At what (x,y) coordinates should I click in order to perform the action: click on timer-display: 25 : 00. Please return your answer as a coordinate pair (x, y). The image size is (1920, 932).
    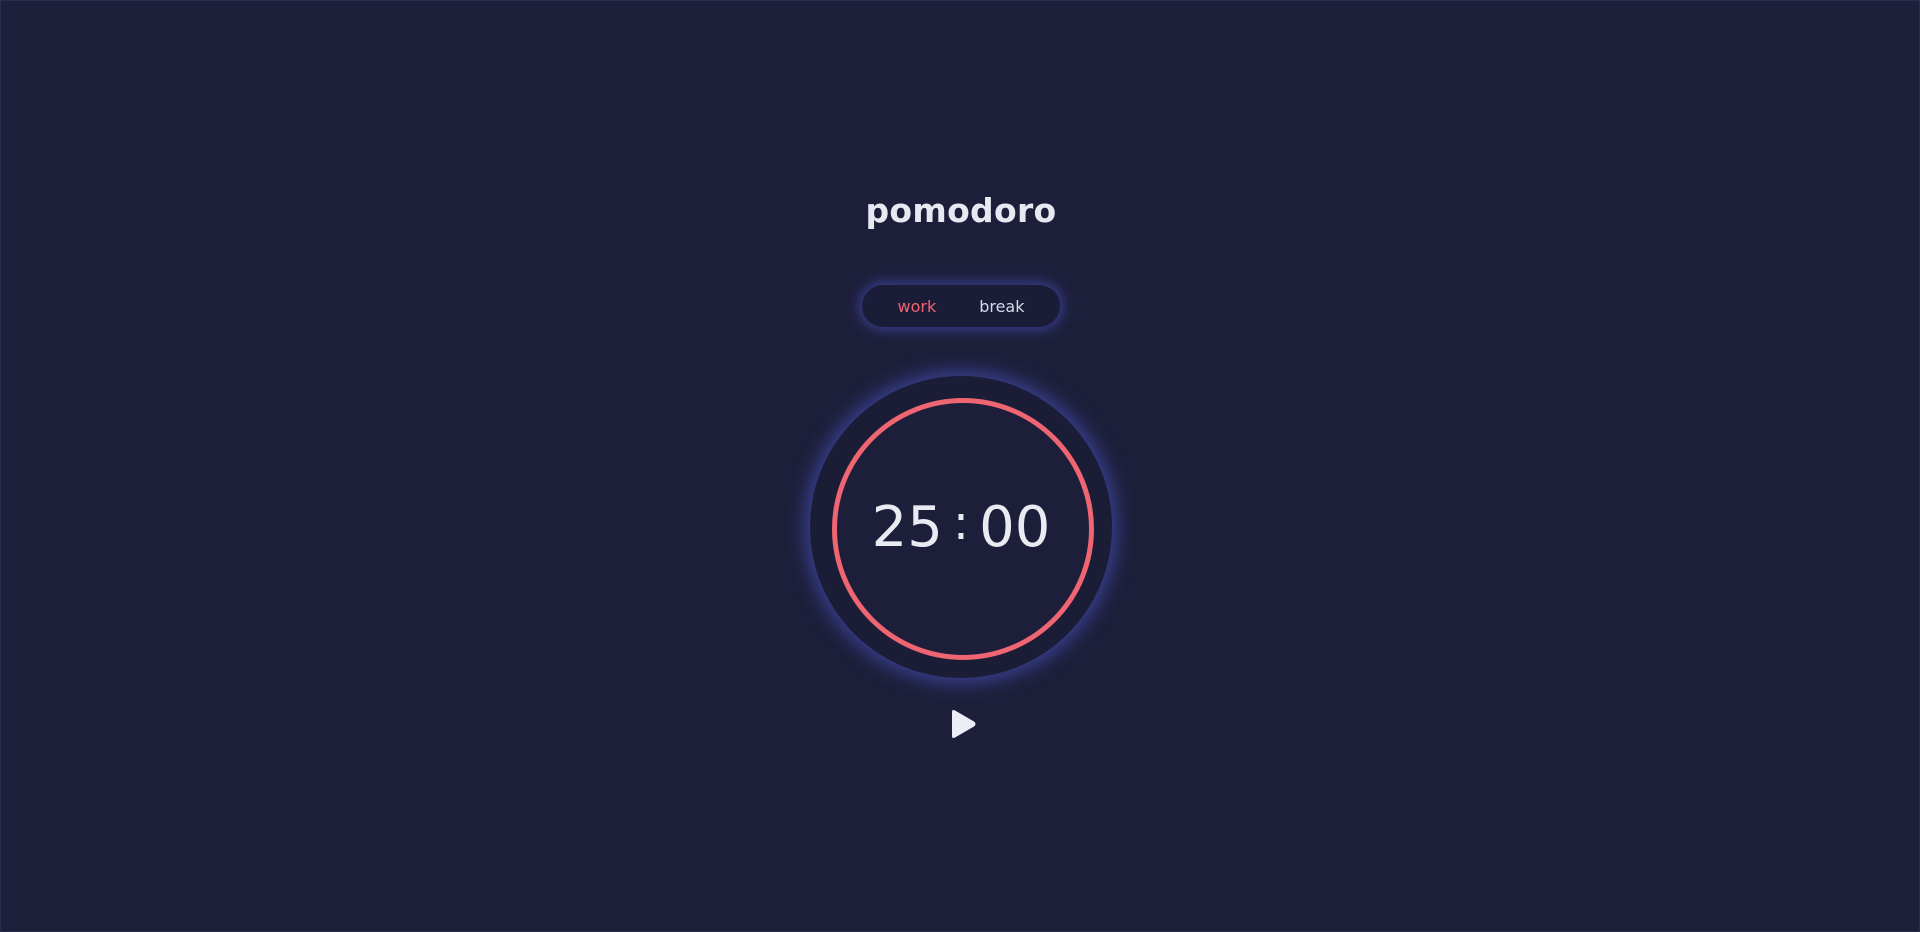
    Looking at the image, I should click on (961, 527).